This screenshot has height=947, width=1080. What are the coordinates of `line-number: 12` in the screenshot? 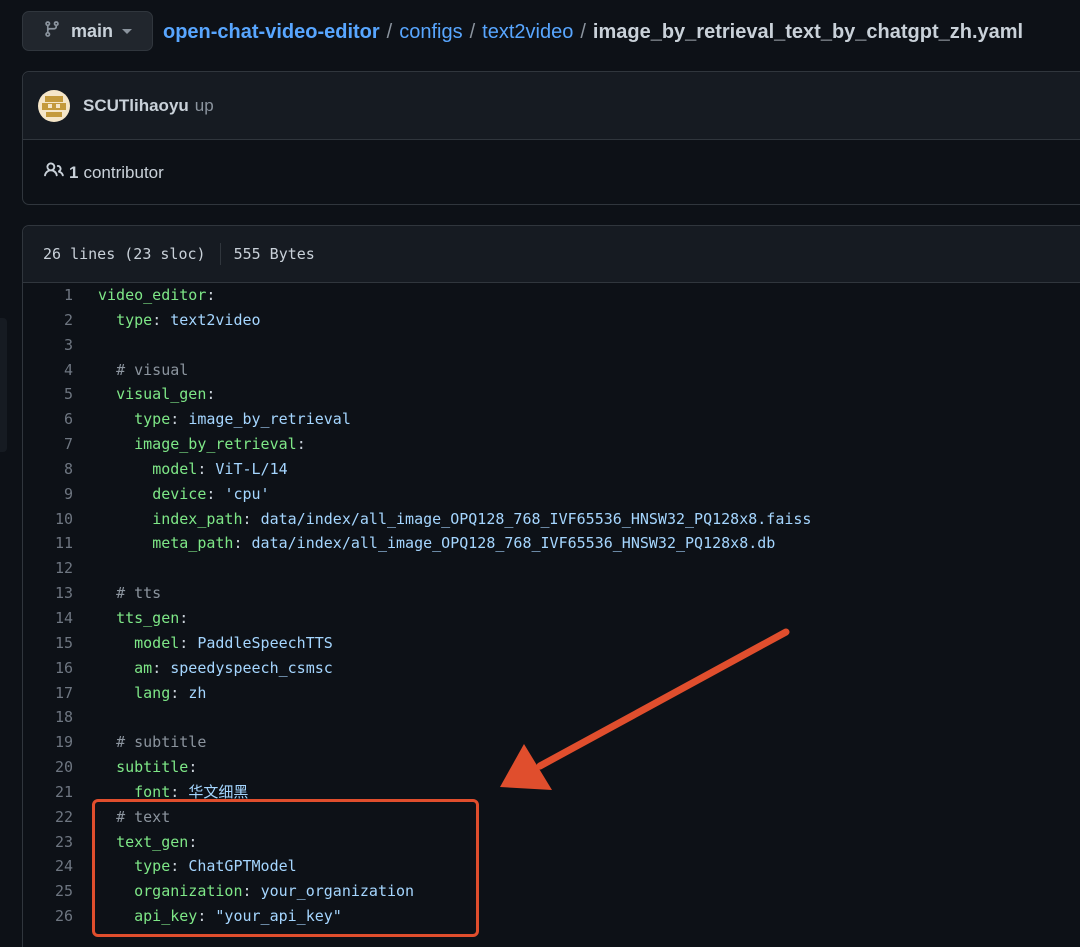 It's located at (48, 568).